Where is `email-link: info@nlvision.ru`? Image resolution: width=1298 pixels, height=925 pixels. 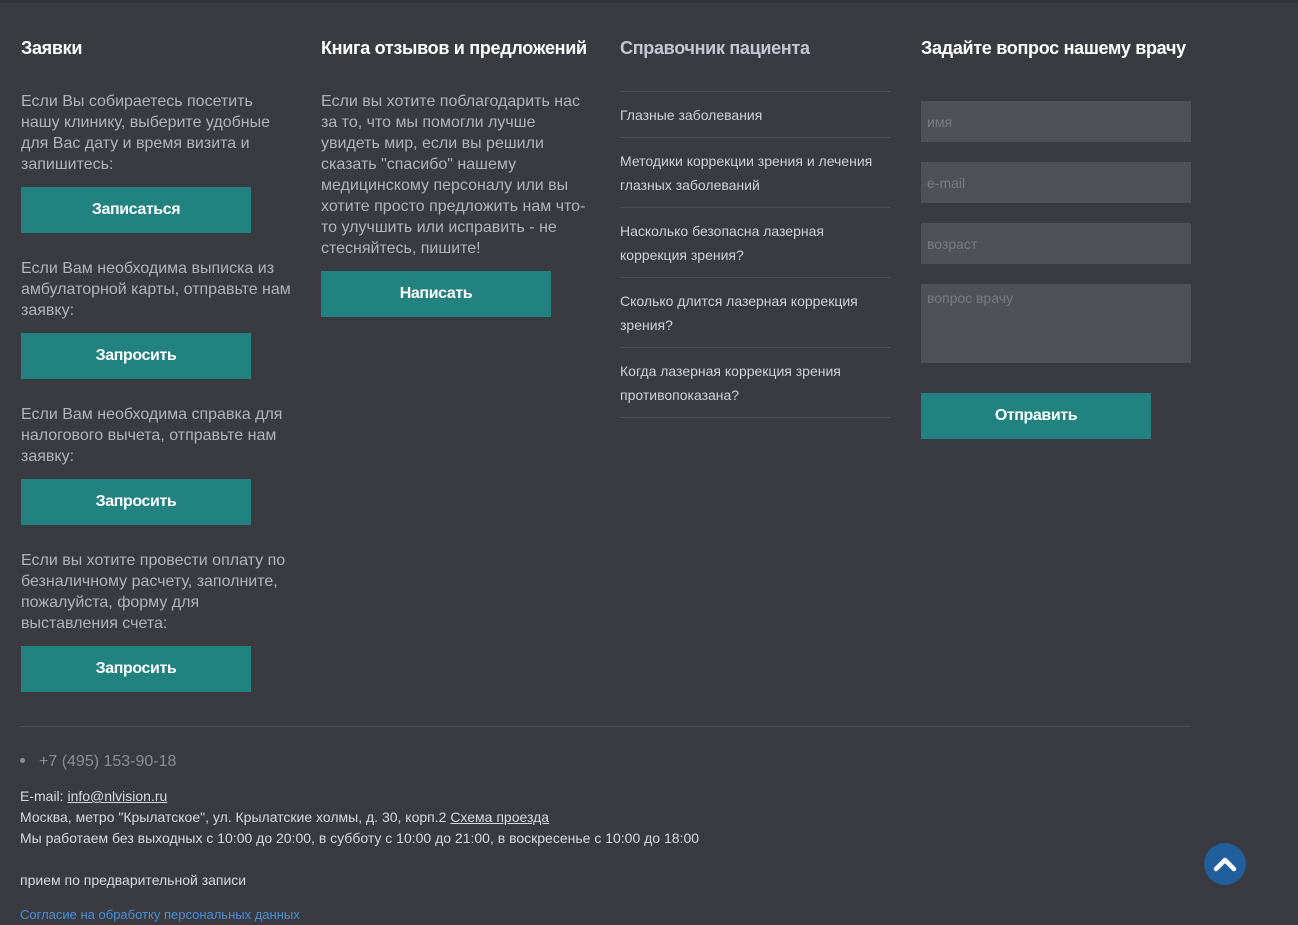
email-link: info@nlvision.ru is located at coordinates (117, 796).